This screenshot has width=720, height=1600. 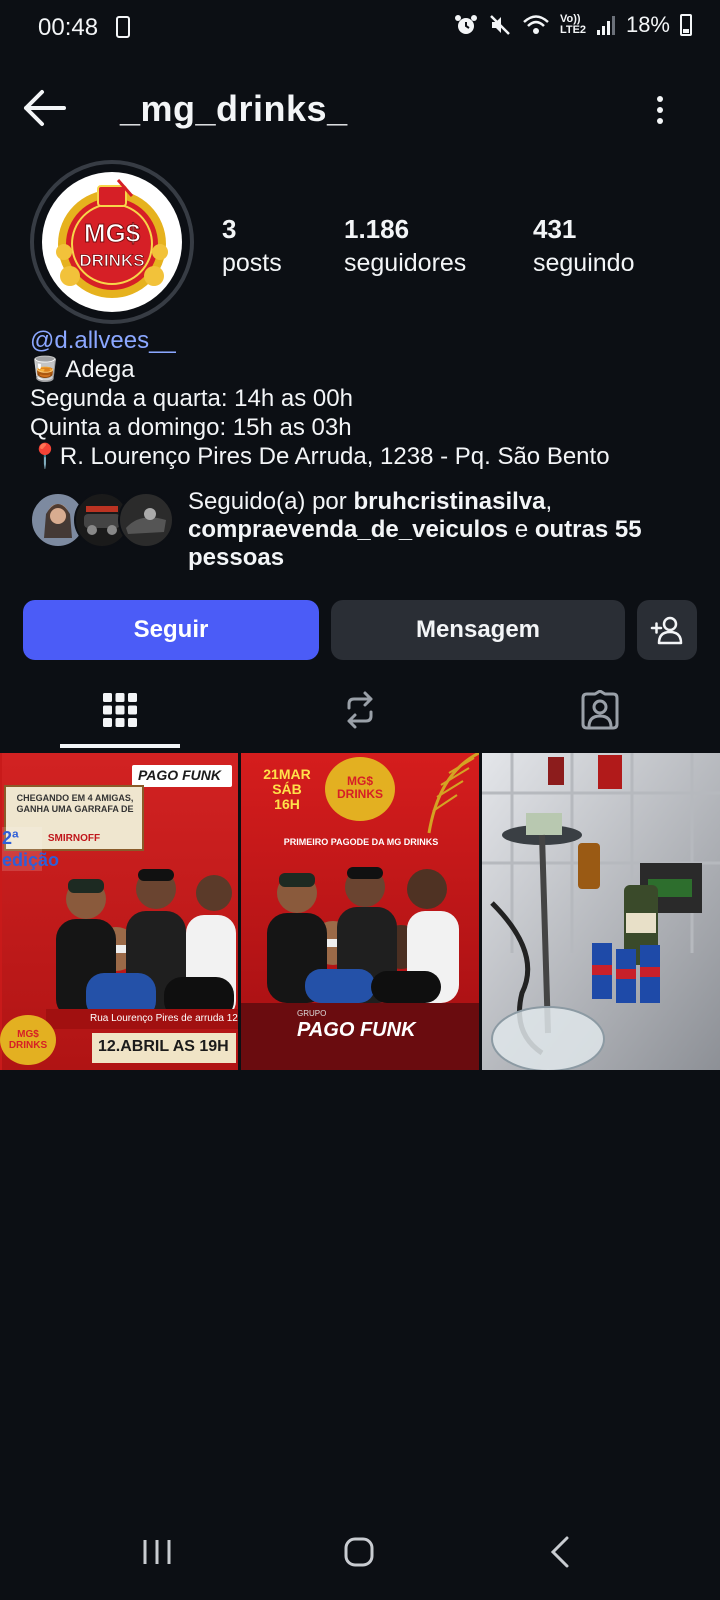 I want to click on followed-user-link: compraevenda_de_veiculos, so click(x=348, y=529).